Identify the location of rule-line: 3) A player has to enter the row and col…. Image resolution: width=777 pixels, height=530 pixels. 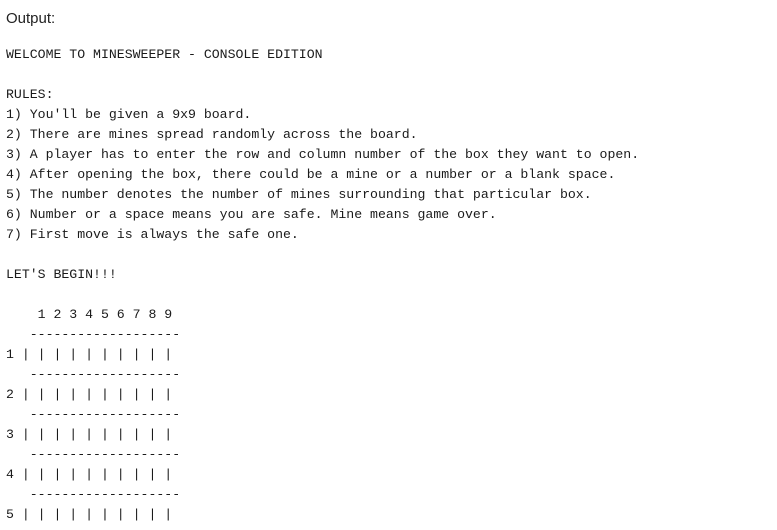
(323, 154).